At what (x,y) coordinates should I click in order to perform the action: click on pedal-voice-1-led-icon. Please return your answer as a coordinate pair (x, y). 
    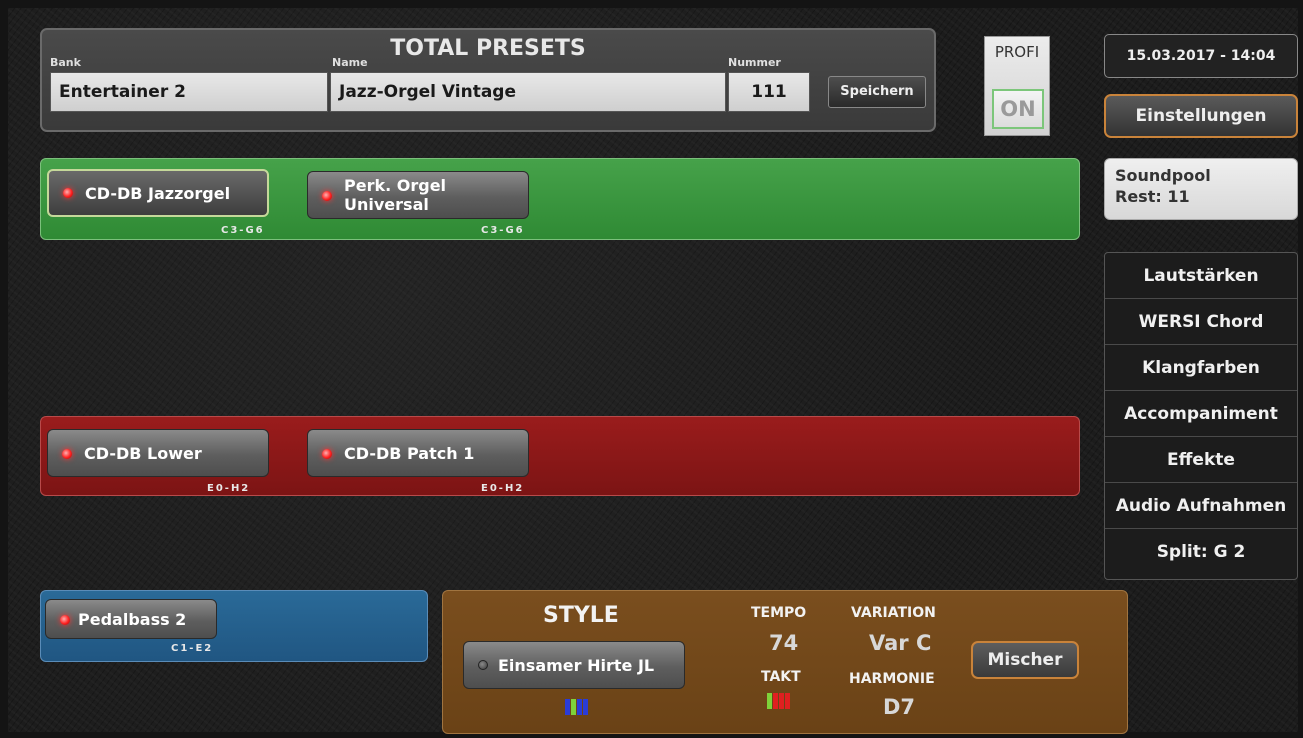
    Looking at the image, I should click on (65, 620).